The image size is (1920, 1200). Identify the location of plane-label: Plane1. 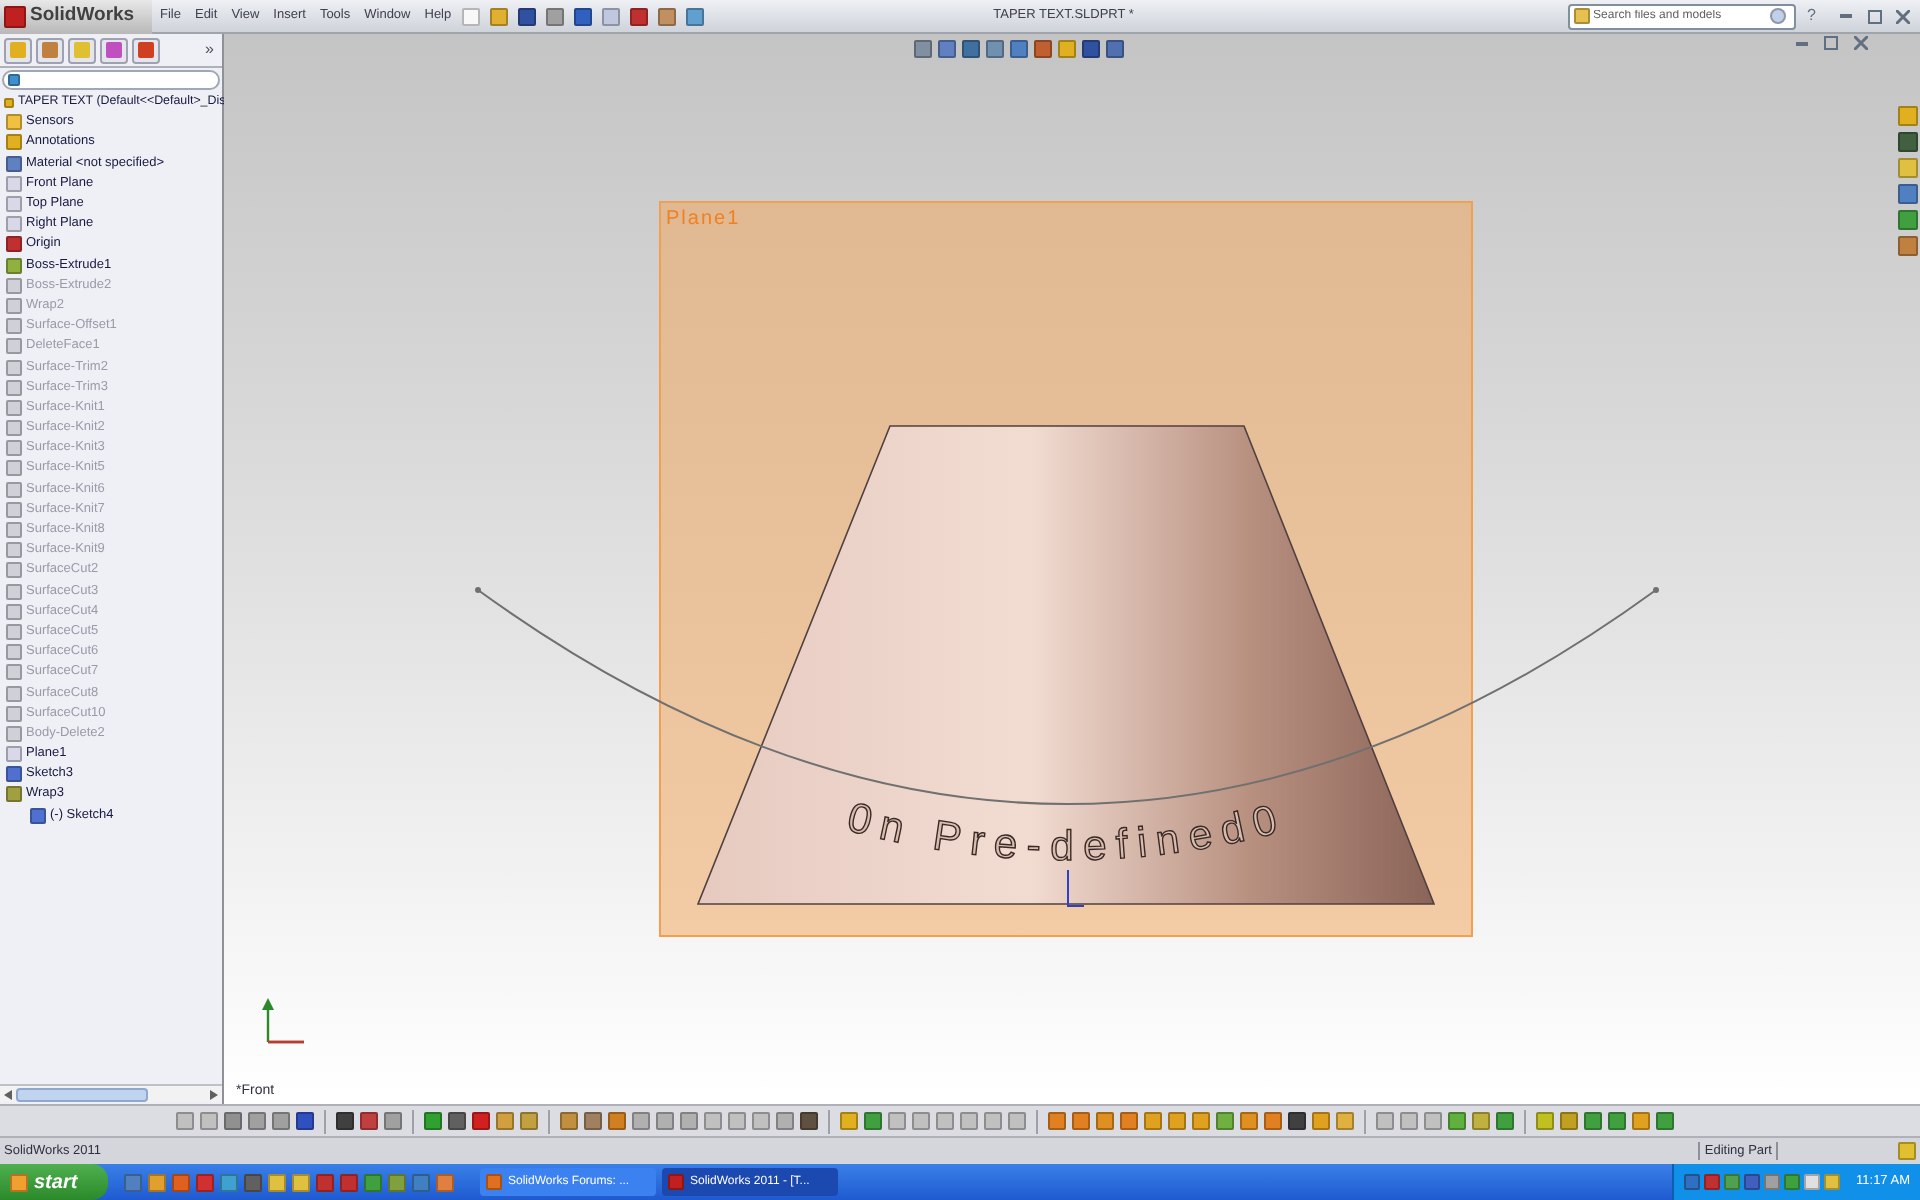
(703, 219).